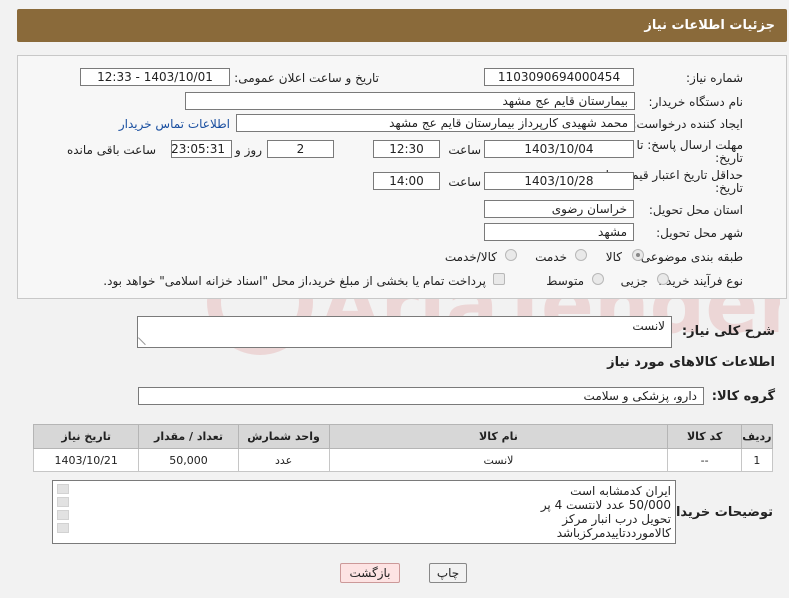 This screenshot has width=789, height=598. Describe the element at coordinates (689, 145) in the screenshot. I see `reply-deadline-label: مهلت ارسال پاسخ: تا` at that location.